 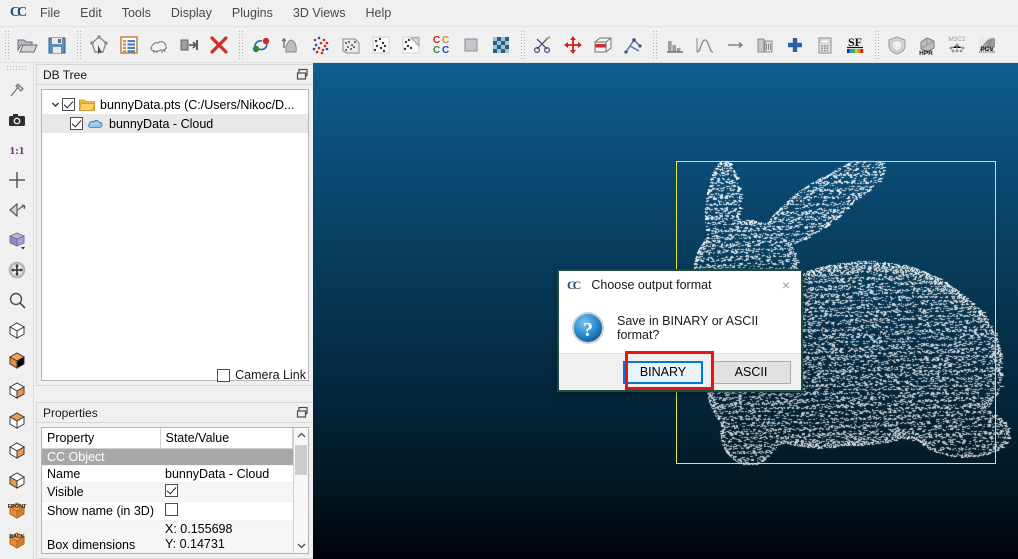 What do you see at coordinates (663, 372) in the screenshot?
I see `binary-button: BINARY` at bounding box center [663, 372].